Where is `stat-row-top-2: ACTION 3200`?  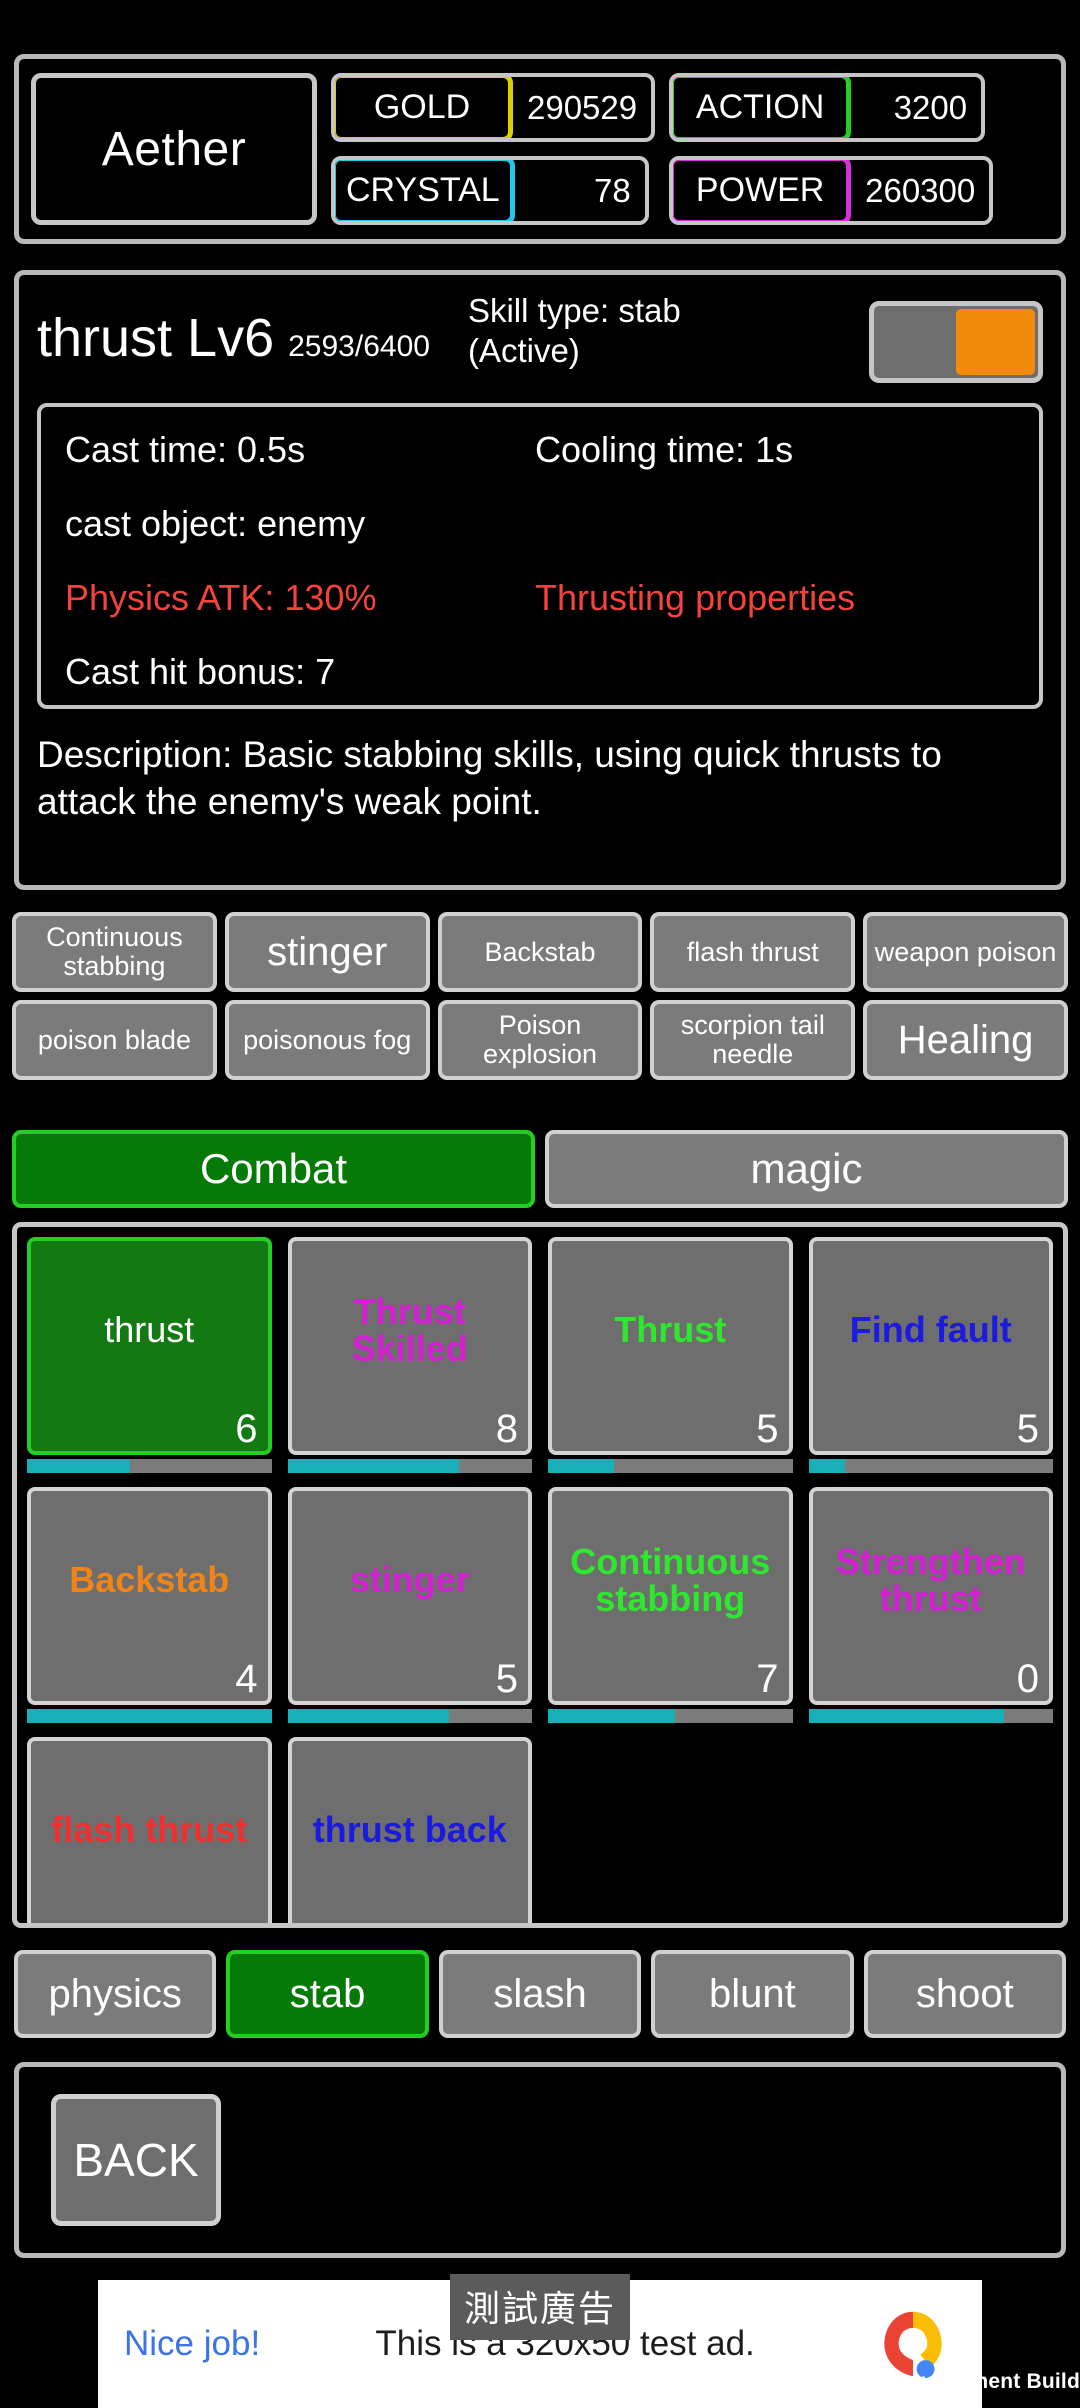
stat-row-top-2: ACTION 3200 is located at coordinates (831, 107).